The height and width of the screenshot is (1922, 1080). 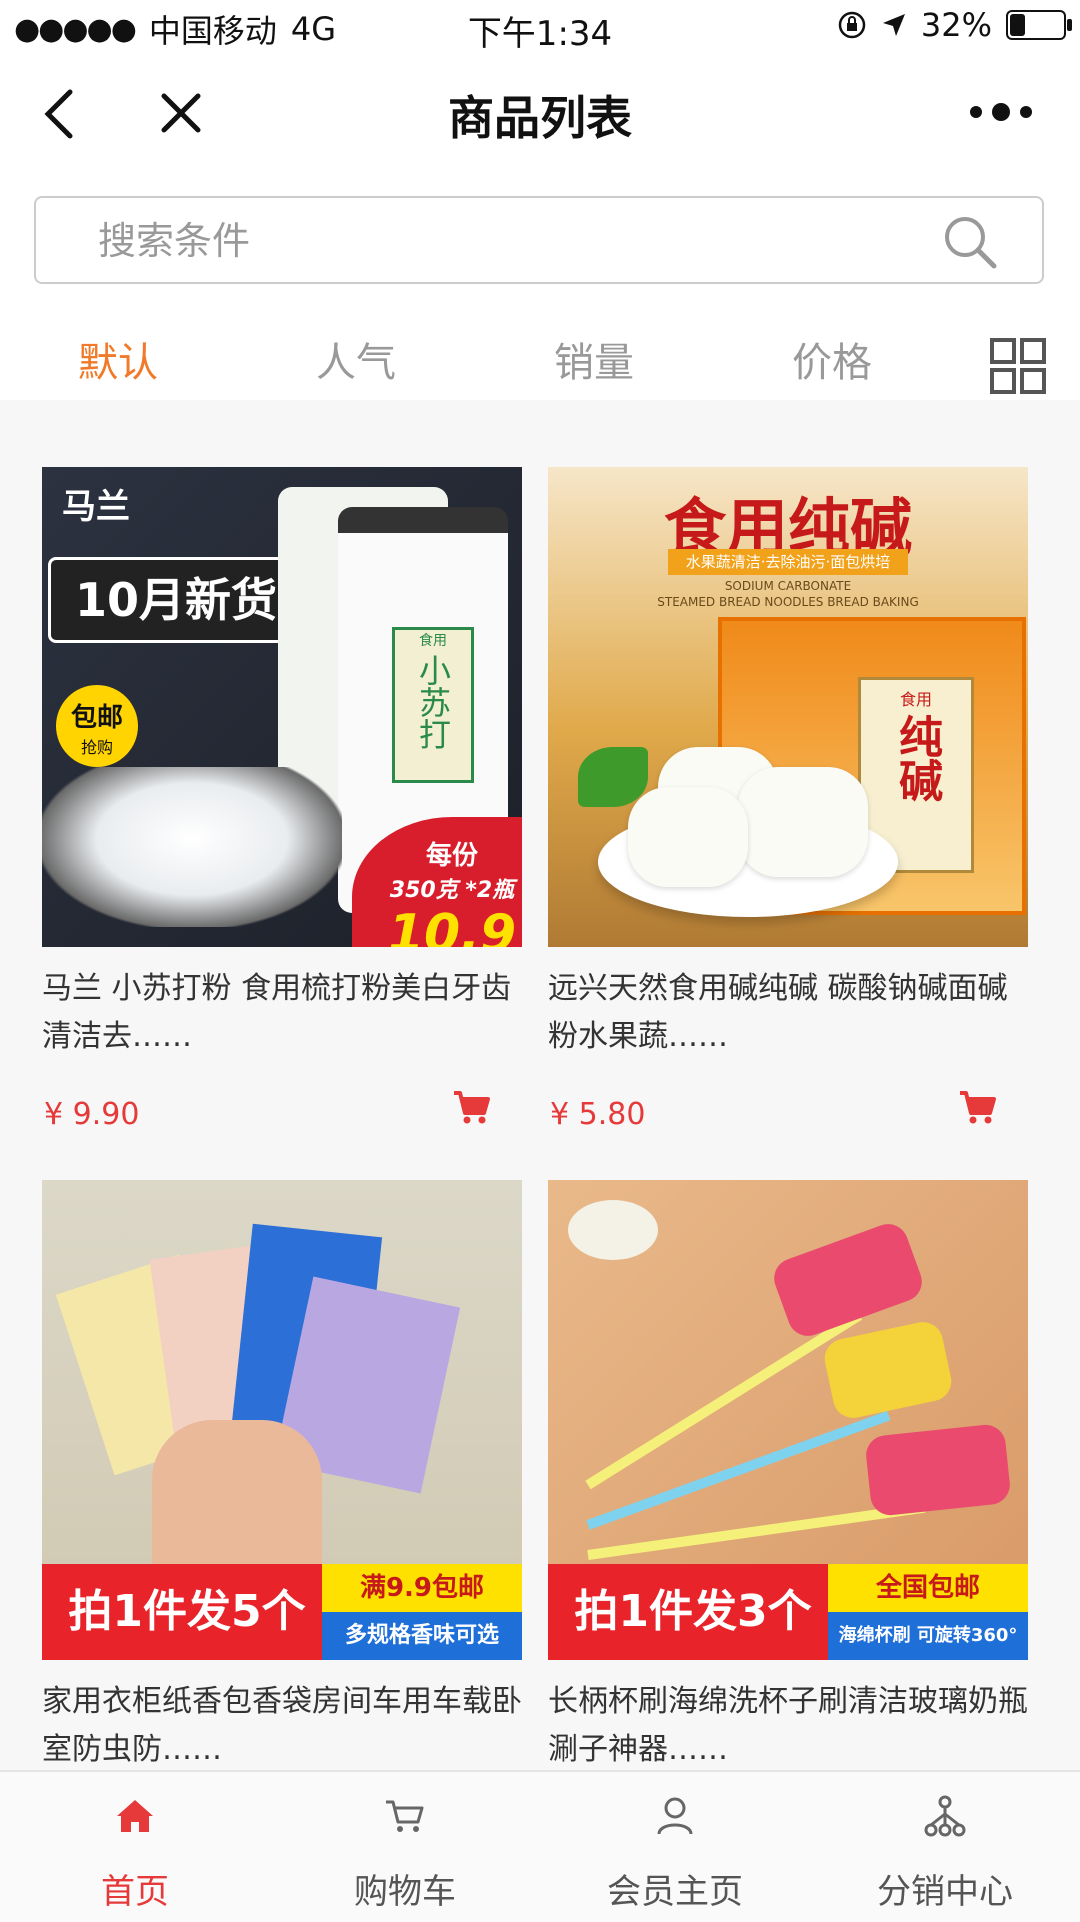 What do you see at coordinates (540, 350) in the screenshot?
I see `sort-bar: 默认 人气 销量 价格` at bounding box center [540, 350].